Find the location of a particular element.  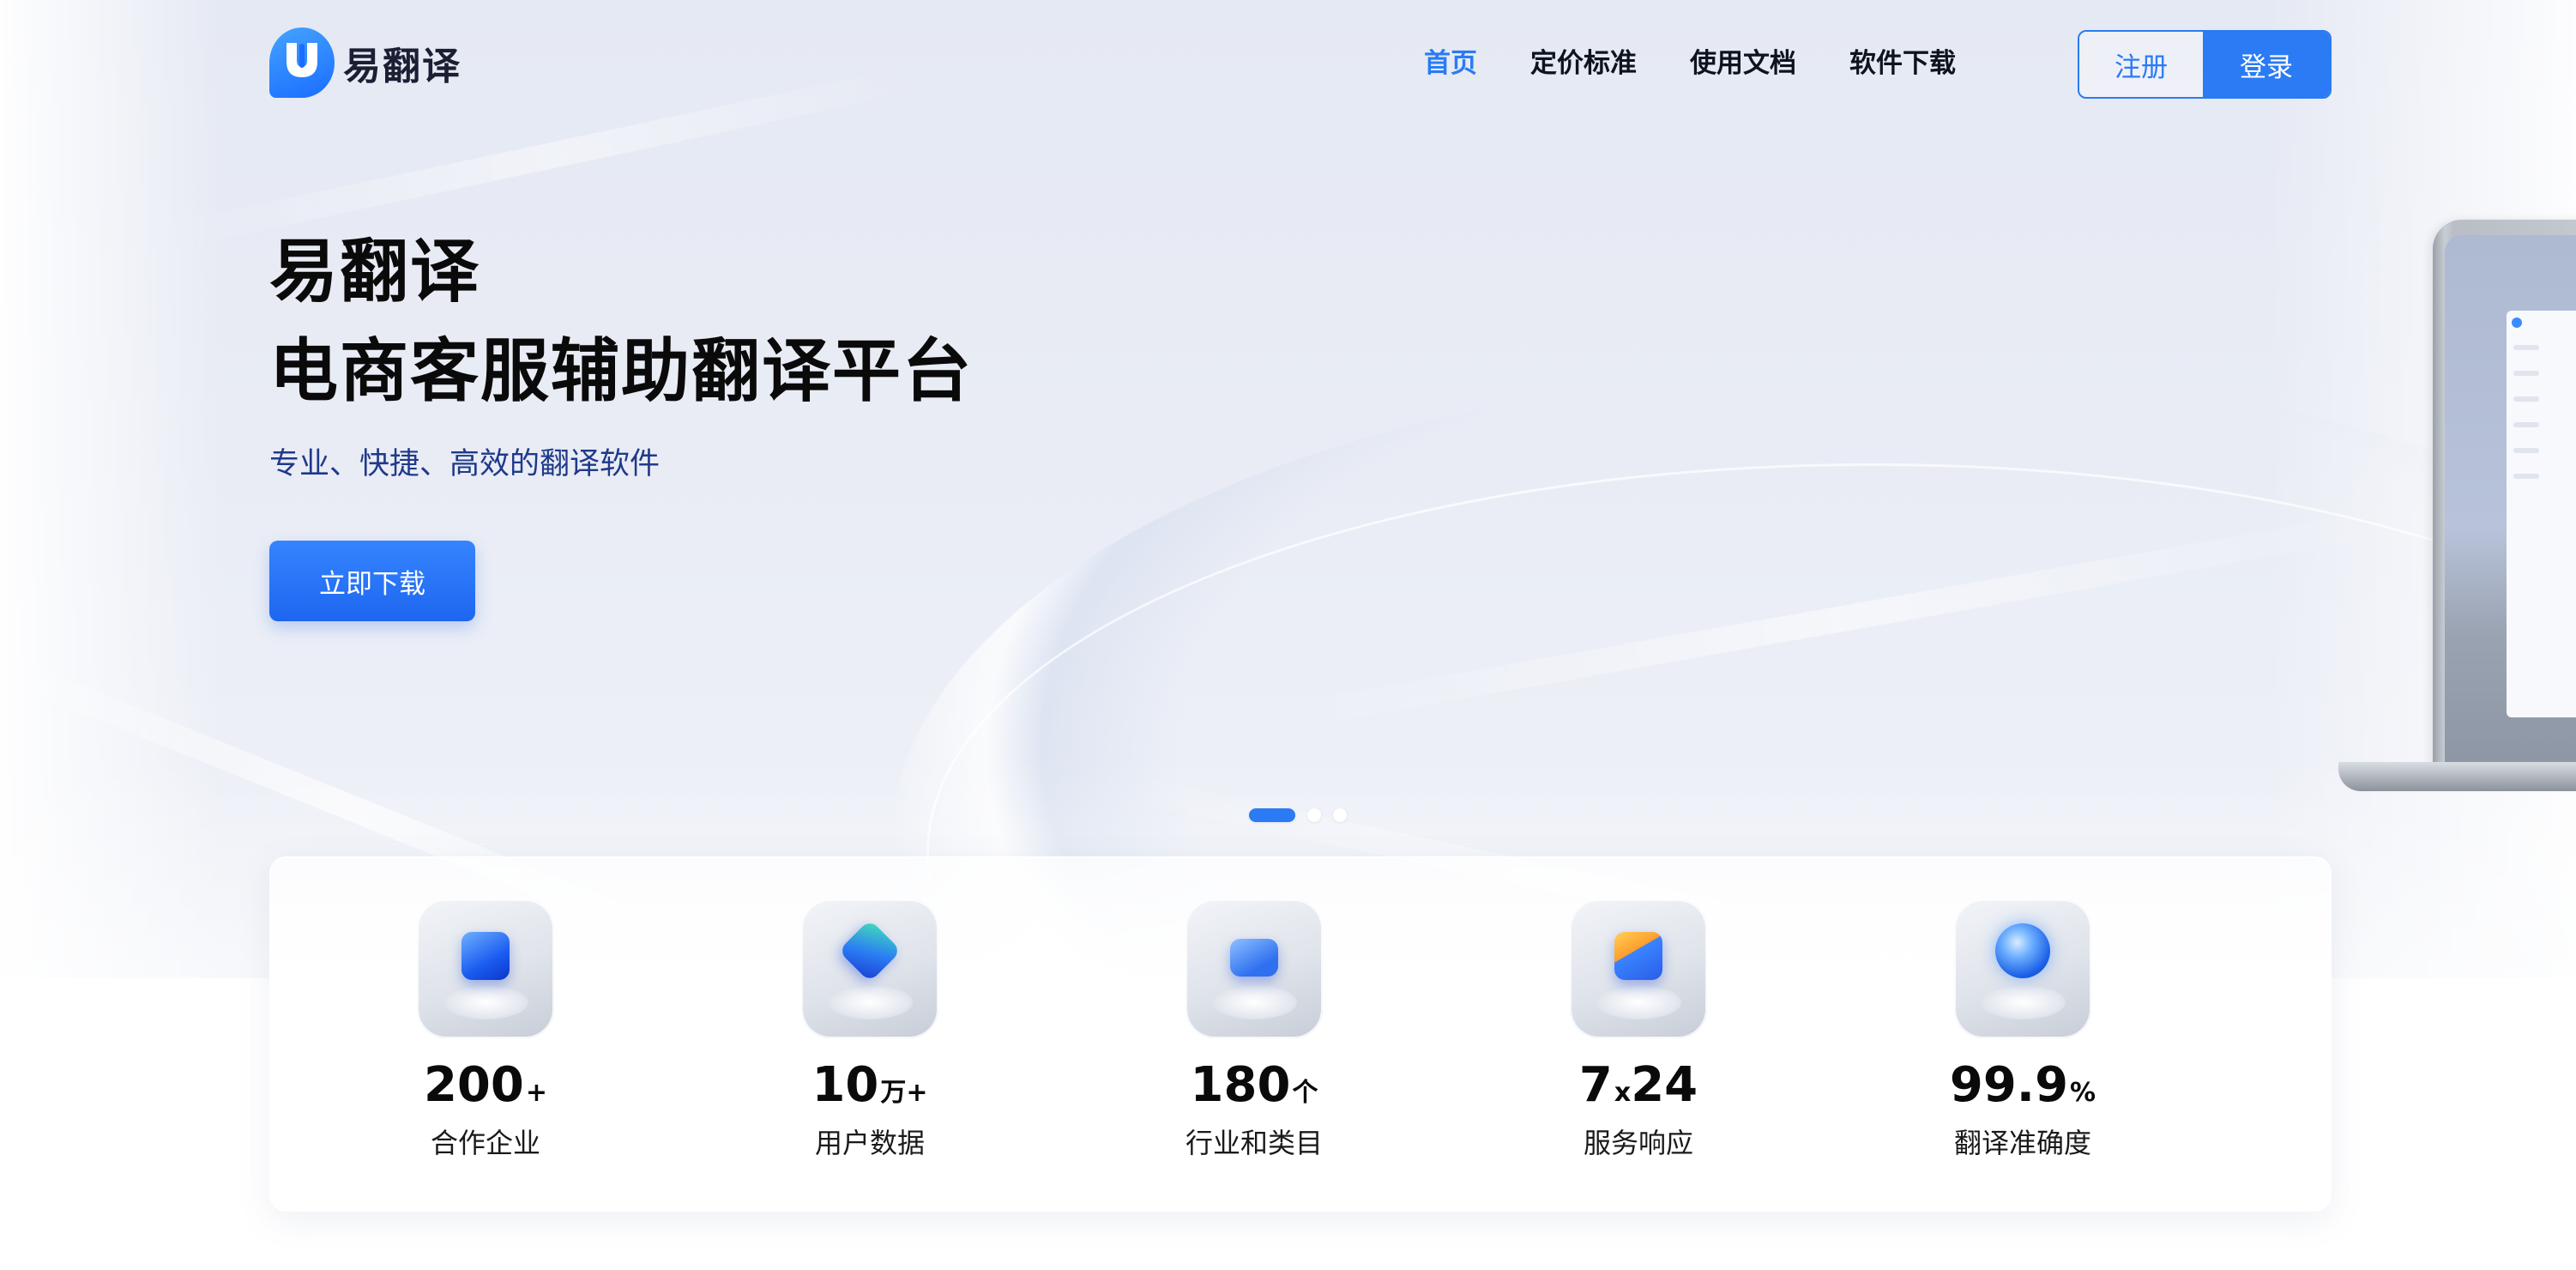

stat-label: 翻译准确度 is located at coordinates (2022, 1143).